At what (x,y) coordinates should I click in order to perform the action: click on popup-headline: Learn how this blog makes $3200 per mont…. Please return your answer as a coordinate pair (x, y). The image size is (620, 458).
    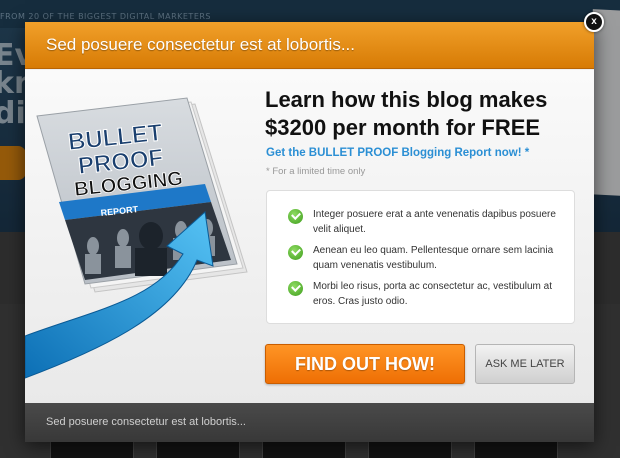
    Looking at the image, I should click on (406, 113).